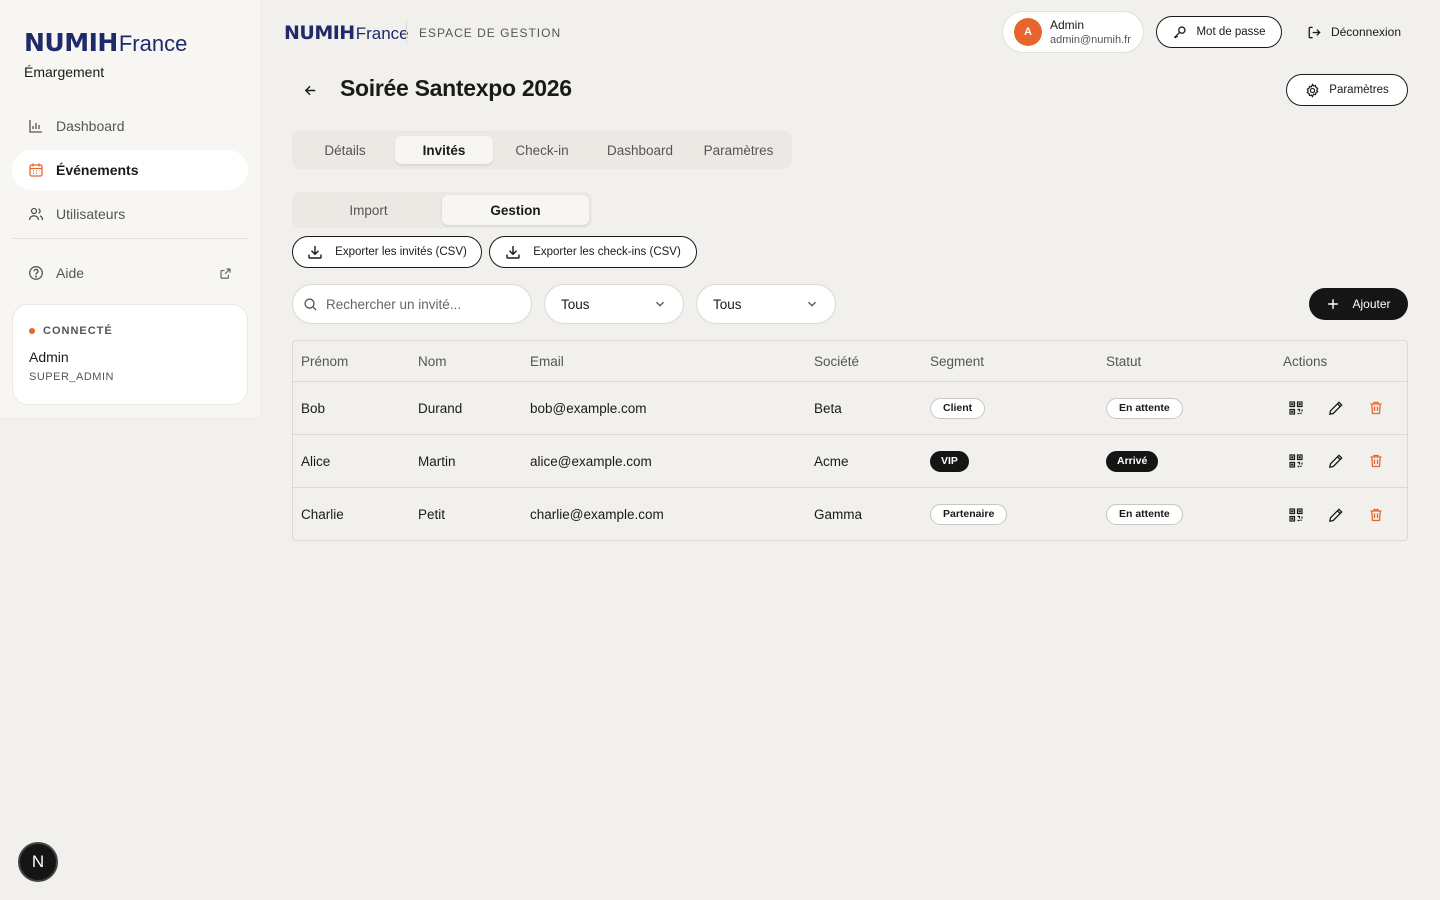 The image size is (1440, 900). What do you see at coordinates (64, 72) in the screenshot?
I see `app-name: Émargement` at bounding box center [64, 72].